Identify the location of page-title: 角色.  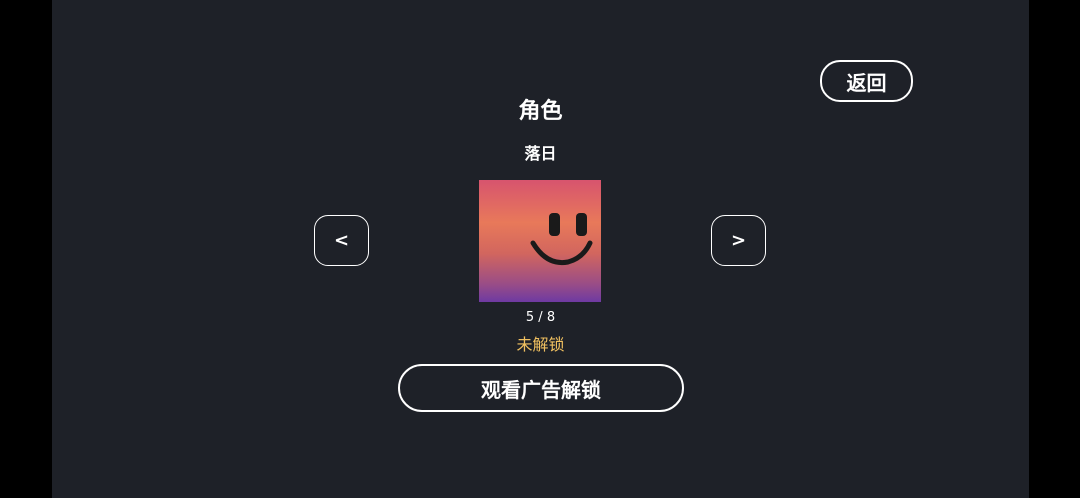
(540, 111).